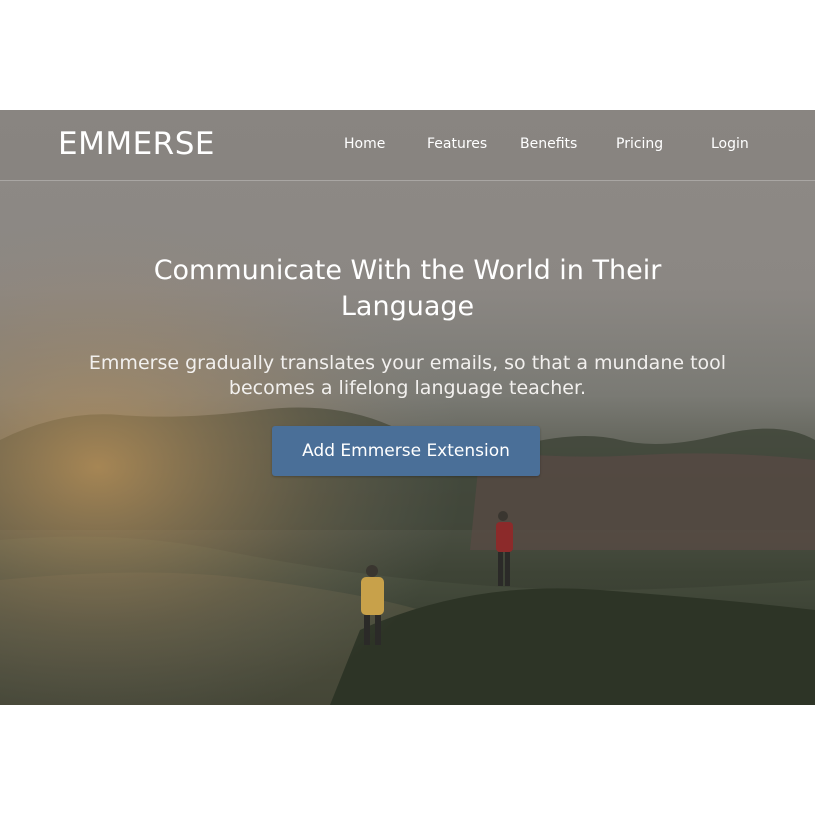  What do you see at coordinates (364, 144) in the screenshot?
I see `nav-link-home: Home` at bounding box center [364, 144].